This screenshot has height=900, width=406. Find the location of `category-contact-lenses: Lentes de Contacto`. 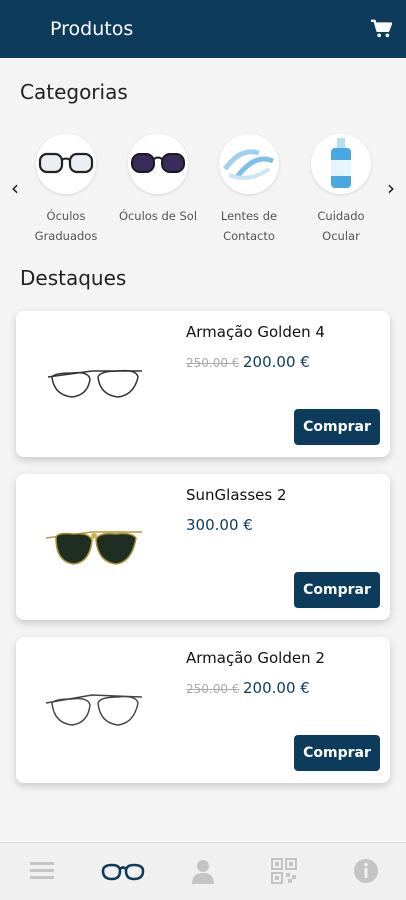

category-contact-lenses: Lentes de Contacto is located at coordinates (249, 190).